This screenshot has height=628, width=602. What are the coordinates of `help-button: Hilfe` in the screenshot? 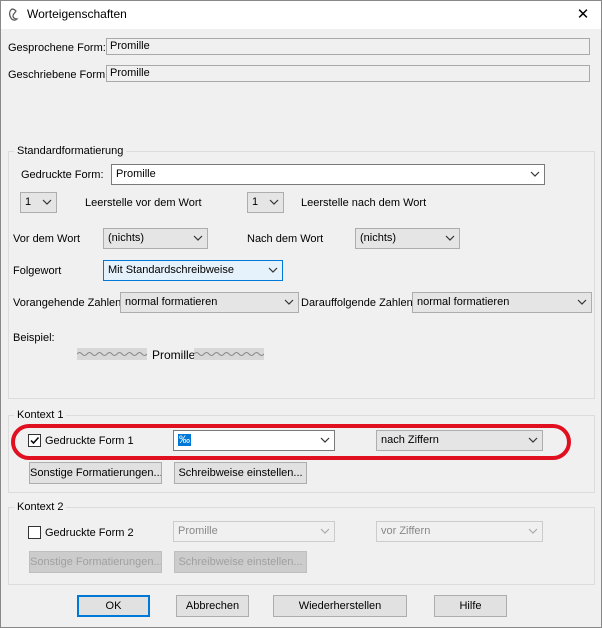 It's located at (470, 606).